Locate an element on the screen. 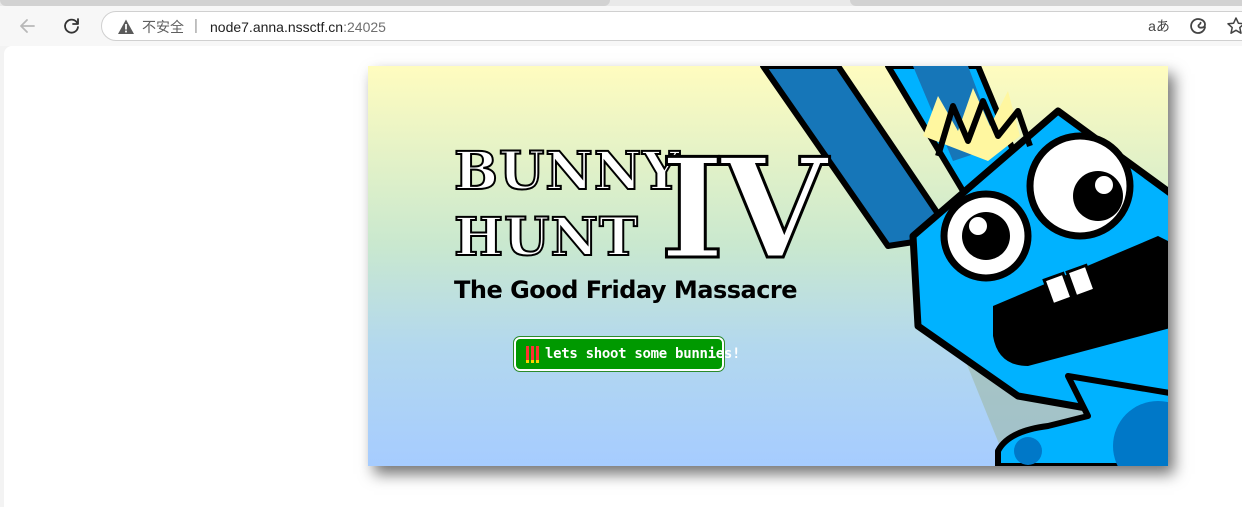 The height and width of the screenshot is (507, 1242). title-line-1: BUNNY is located at coordinates (567, 171).